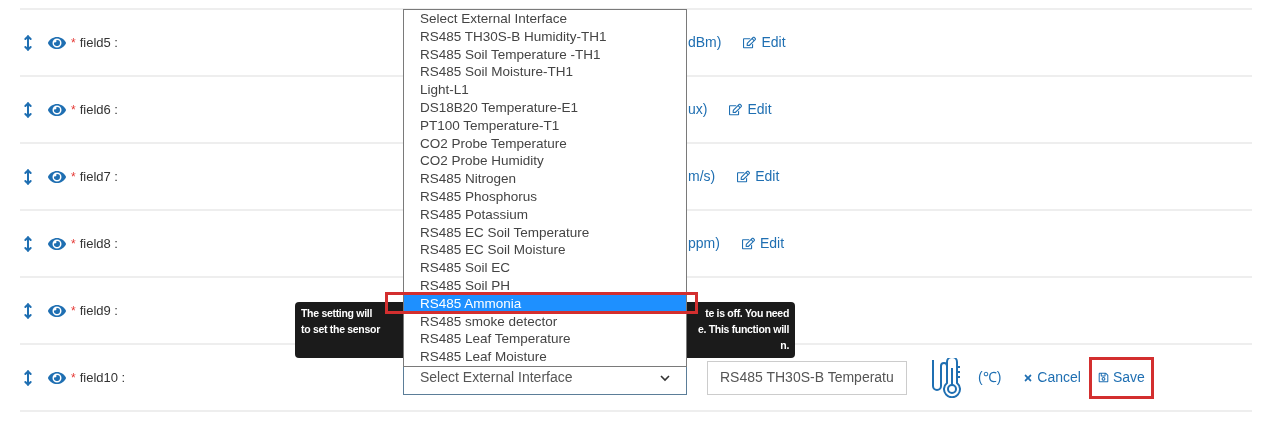 This screenshot has width=1272, height=421. What do you see at coordinates (545, 161) in the screenshot?
I see `dropdown-option: CO2 Probe Humidity` at bounding box center [545, 161].